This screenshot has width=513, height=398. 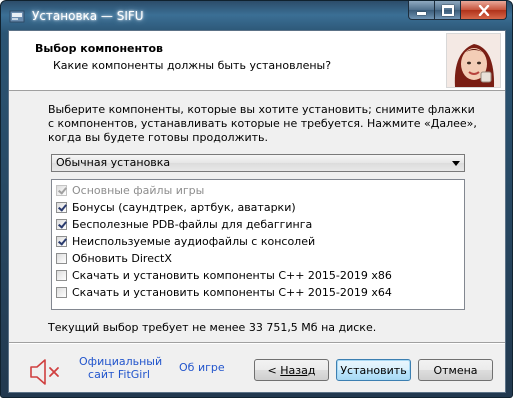 What do you see at coordinates (120, 361) in the screenshot?
I see `fitgirl-link-line1: Официальный` at bounding box center [120, 361].